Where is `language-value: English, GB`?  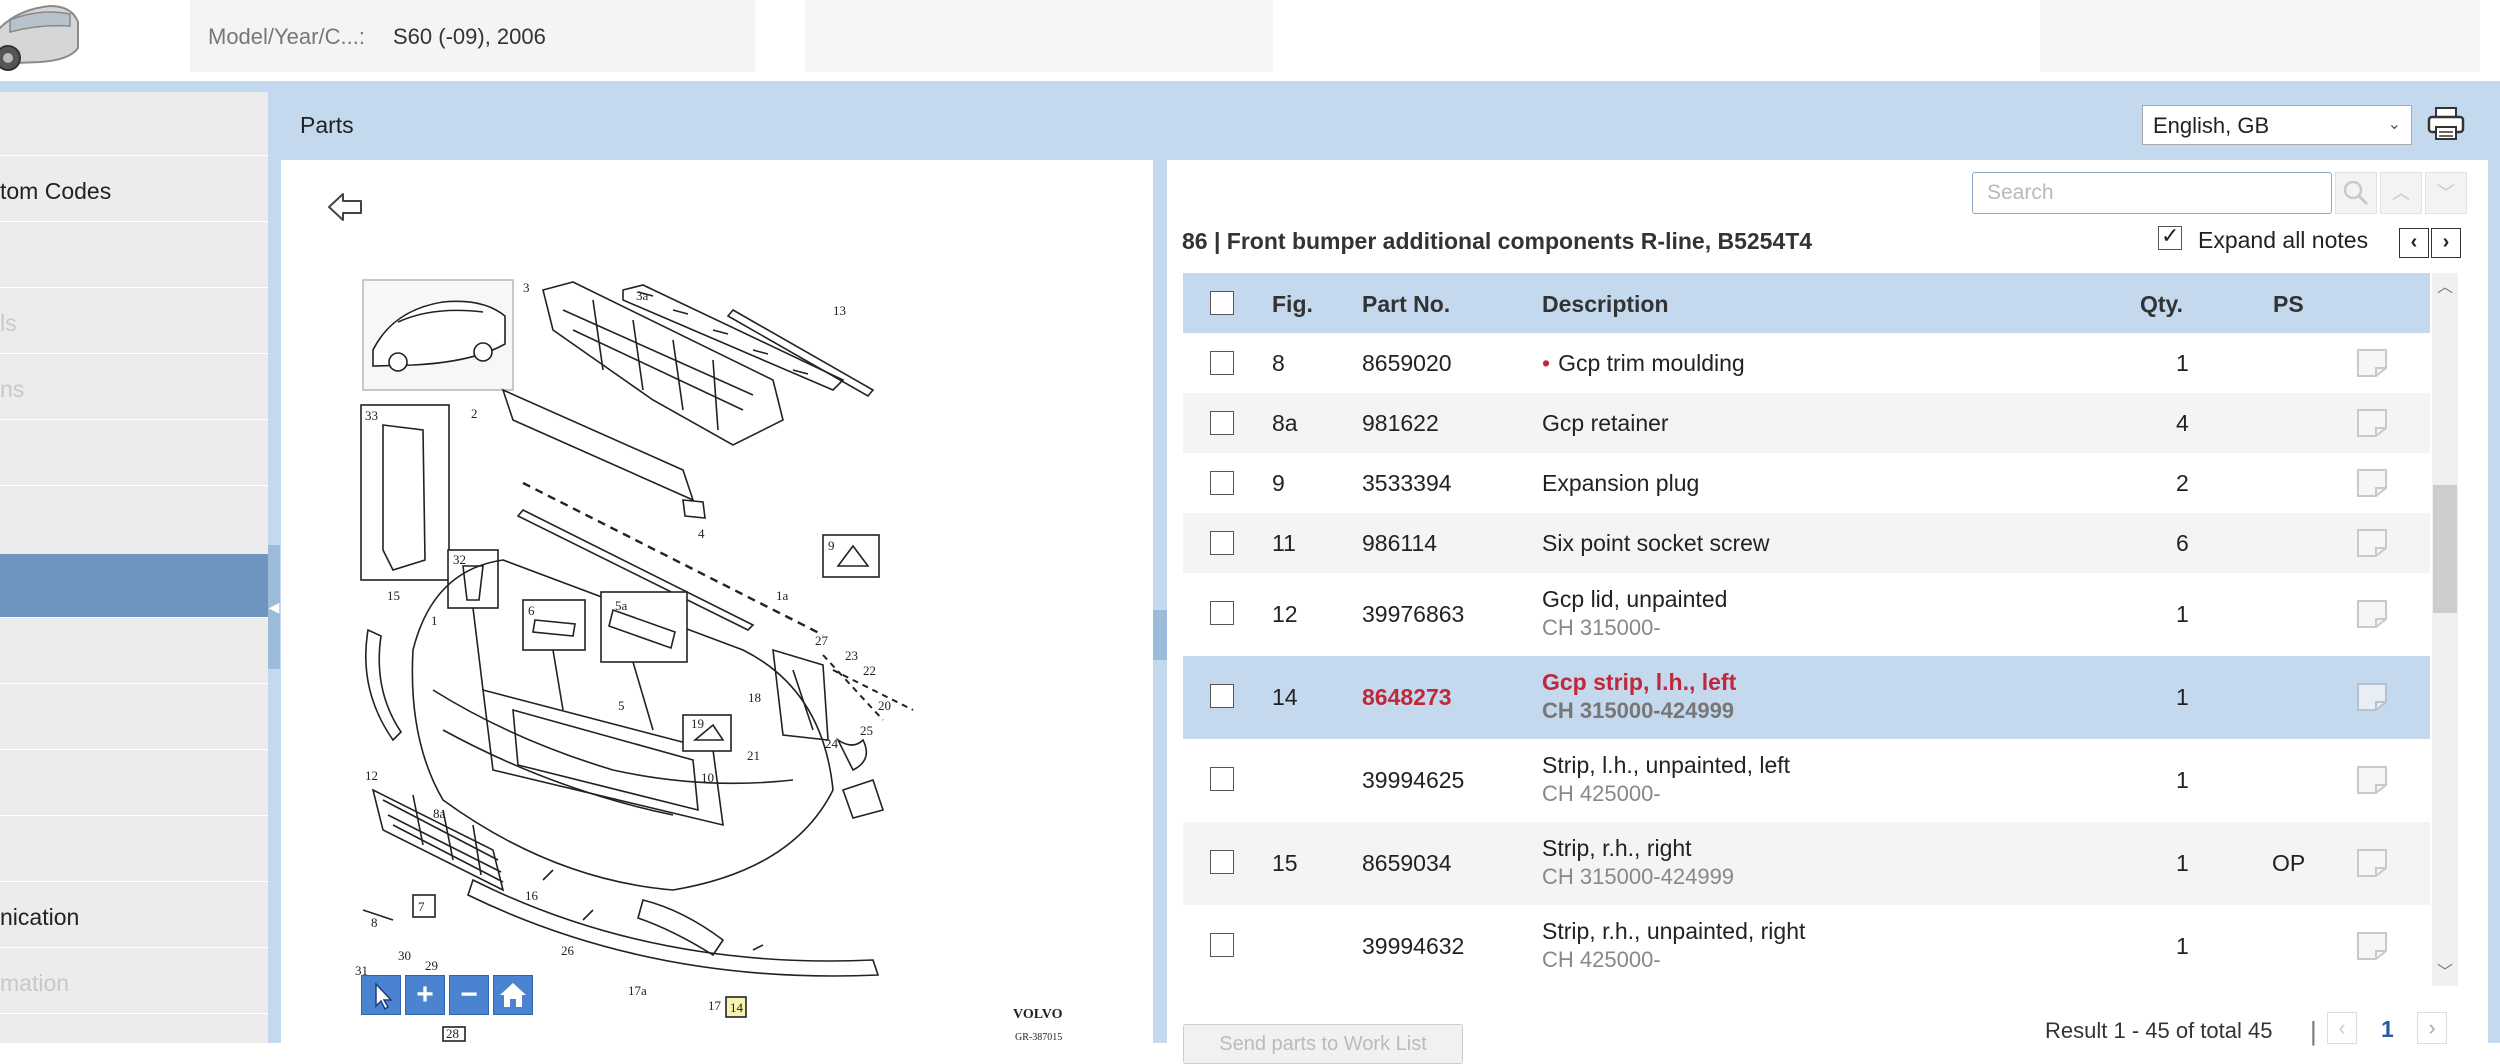 language-value: English, GB is located at coordinates (2211, 125).